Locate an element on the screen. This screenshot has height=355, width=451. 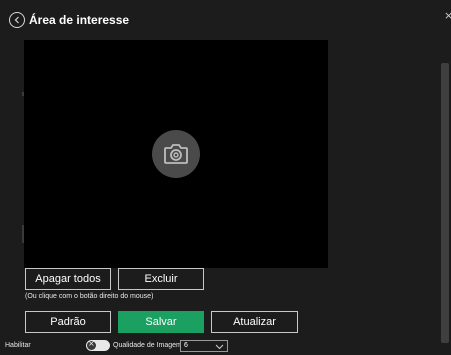
chevron-left-icon is located at coordinates (16, 20).